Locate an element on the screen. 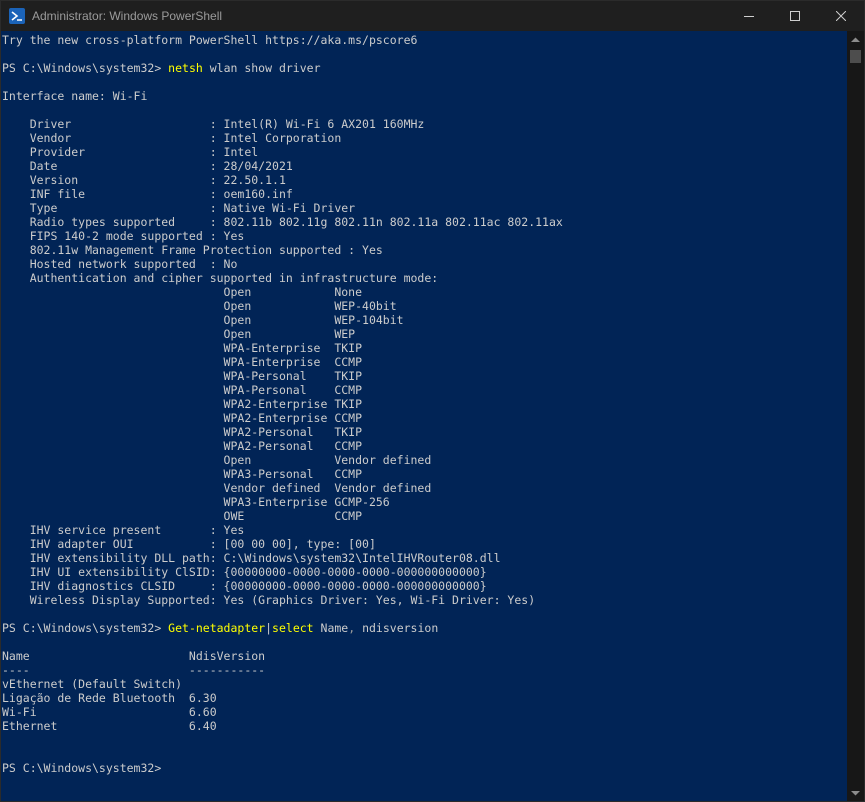  close-button is located at coordinates (841, 16).